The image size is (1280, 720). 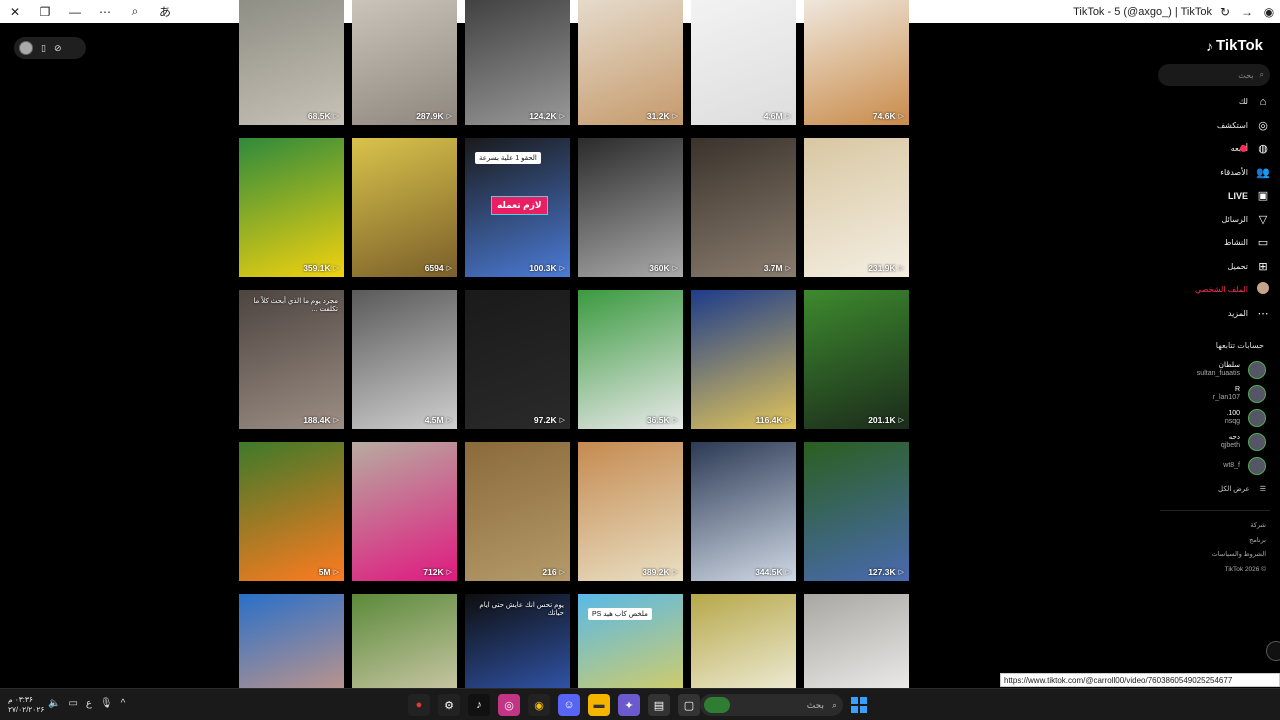 I want to click on sidebar-item: LIVE ▣, so click(x=1210, y=196).